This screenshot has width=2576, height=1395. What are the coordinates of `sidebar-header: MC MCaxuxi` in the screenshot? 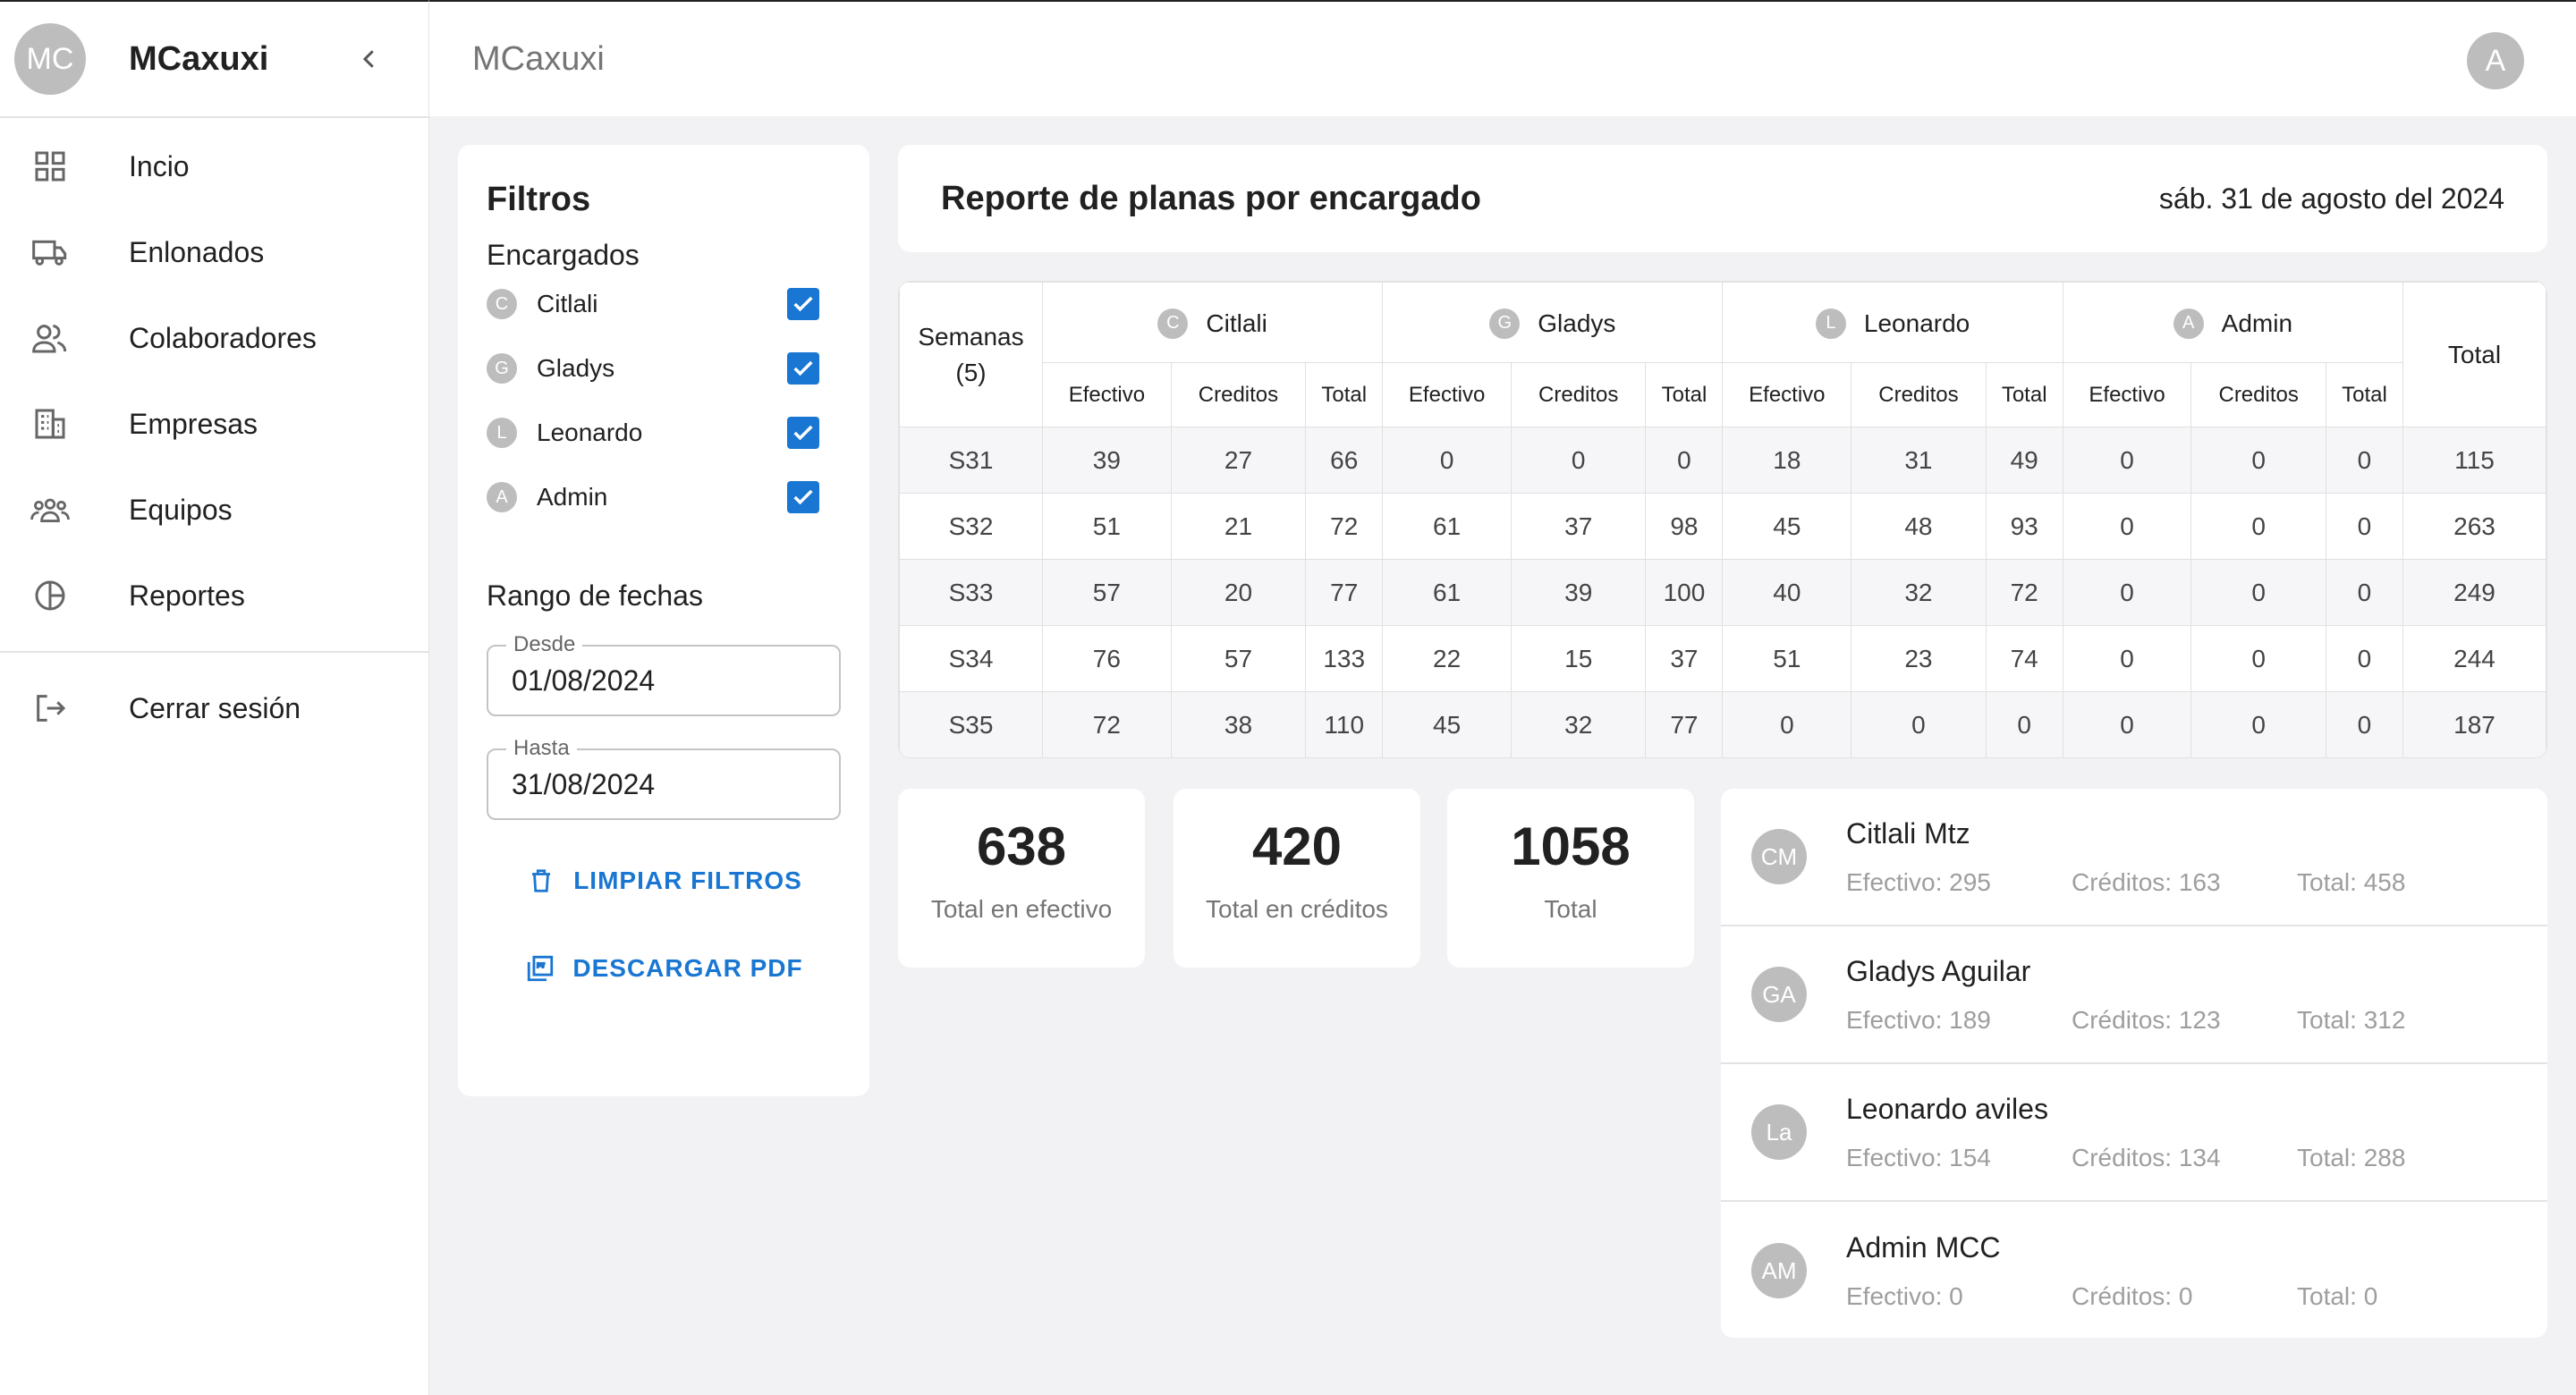 It's located at (214, 60).